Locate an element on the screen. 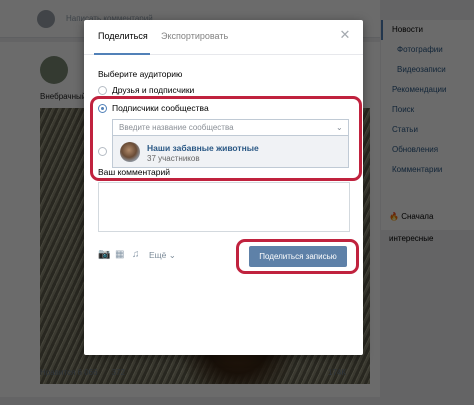 This screenshot has width=474, height=405. menu-photos: Фотографии is located at coordinates (420, 49).